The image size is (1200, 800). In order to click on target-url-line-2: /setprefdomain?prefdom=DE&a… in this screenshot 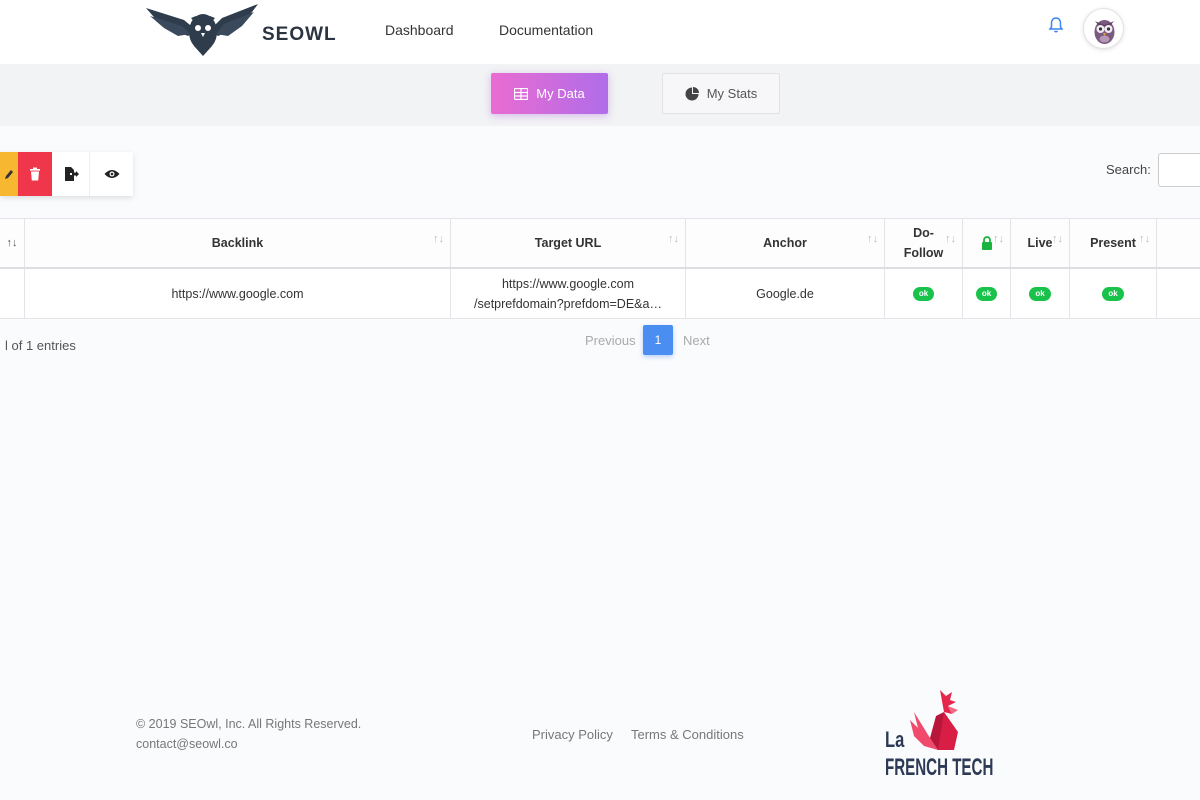, I will do `click(568, 303)`.